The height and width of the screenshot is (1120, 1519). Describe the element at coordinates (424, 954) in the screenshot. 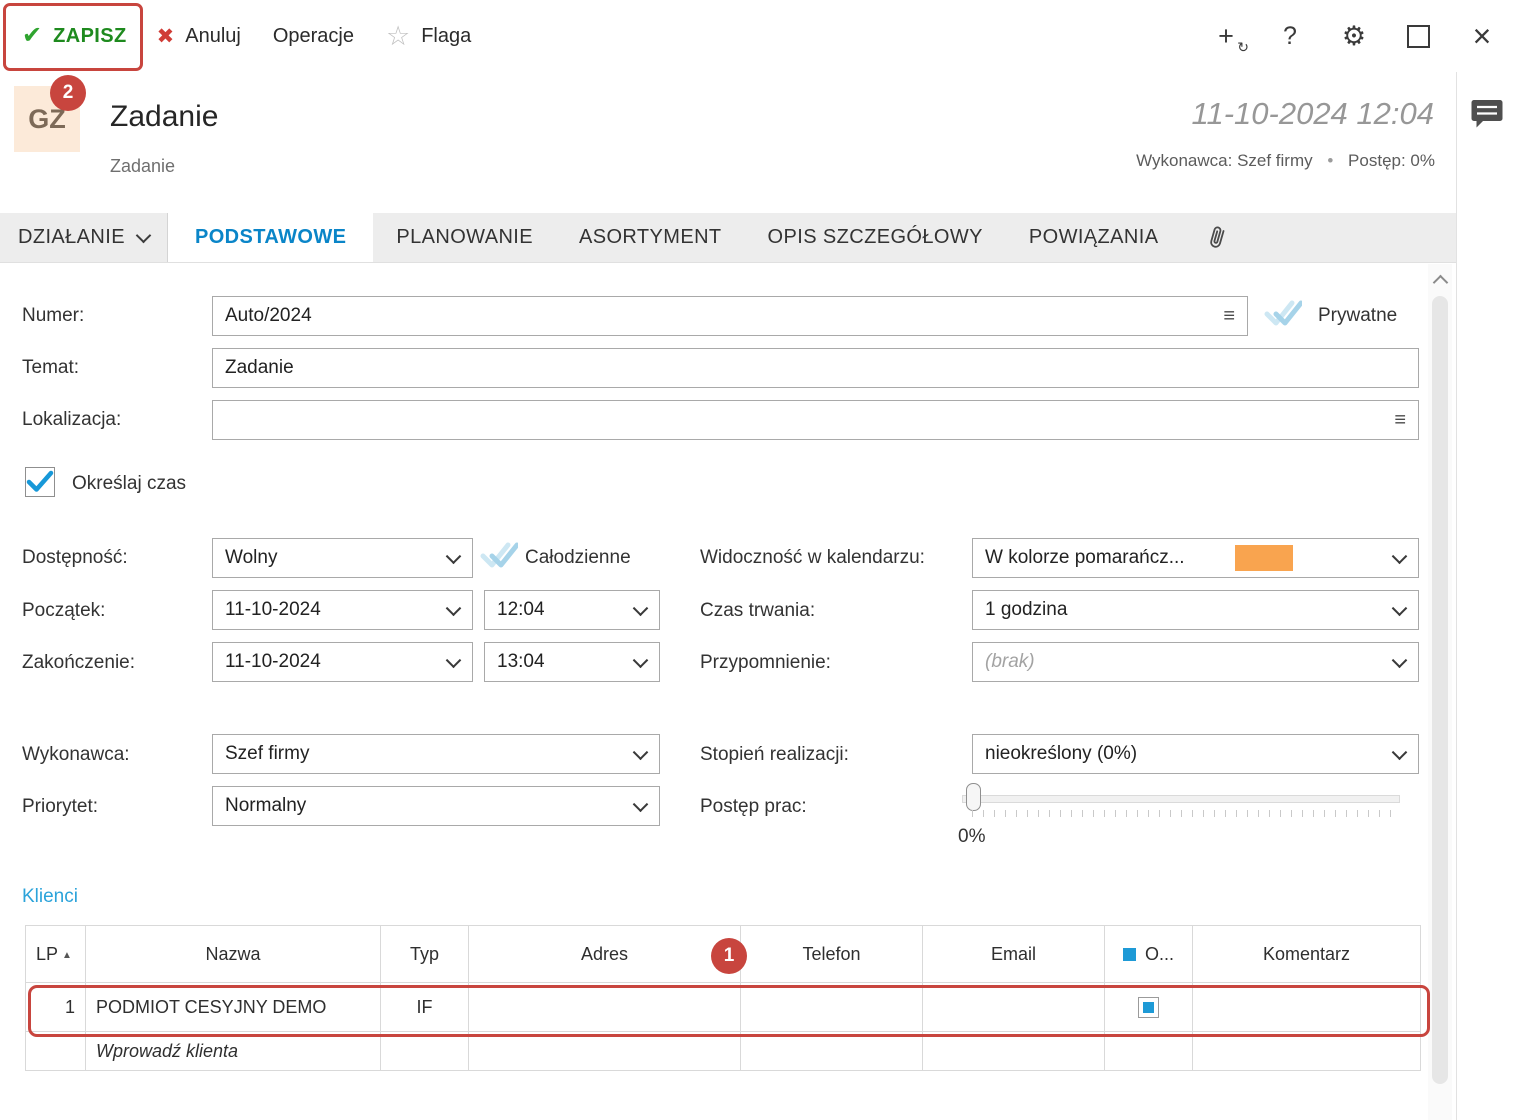

I see `column-header-typ: Typ` at that location.